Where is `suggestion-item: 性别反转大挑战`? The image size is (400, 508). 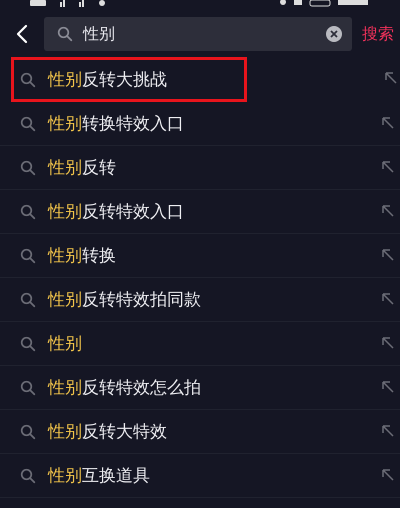 suggestion-item: 性别反转大挑战 is located at coordinates (129, 79).